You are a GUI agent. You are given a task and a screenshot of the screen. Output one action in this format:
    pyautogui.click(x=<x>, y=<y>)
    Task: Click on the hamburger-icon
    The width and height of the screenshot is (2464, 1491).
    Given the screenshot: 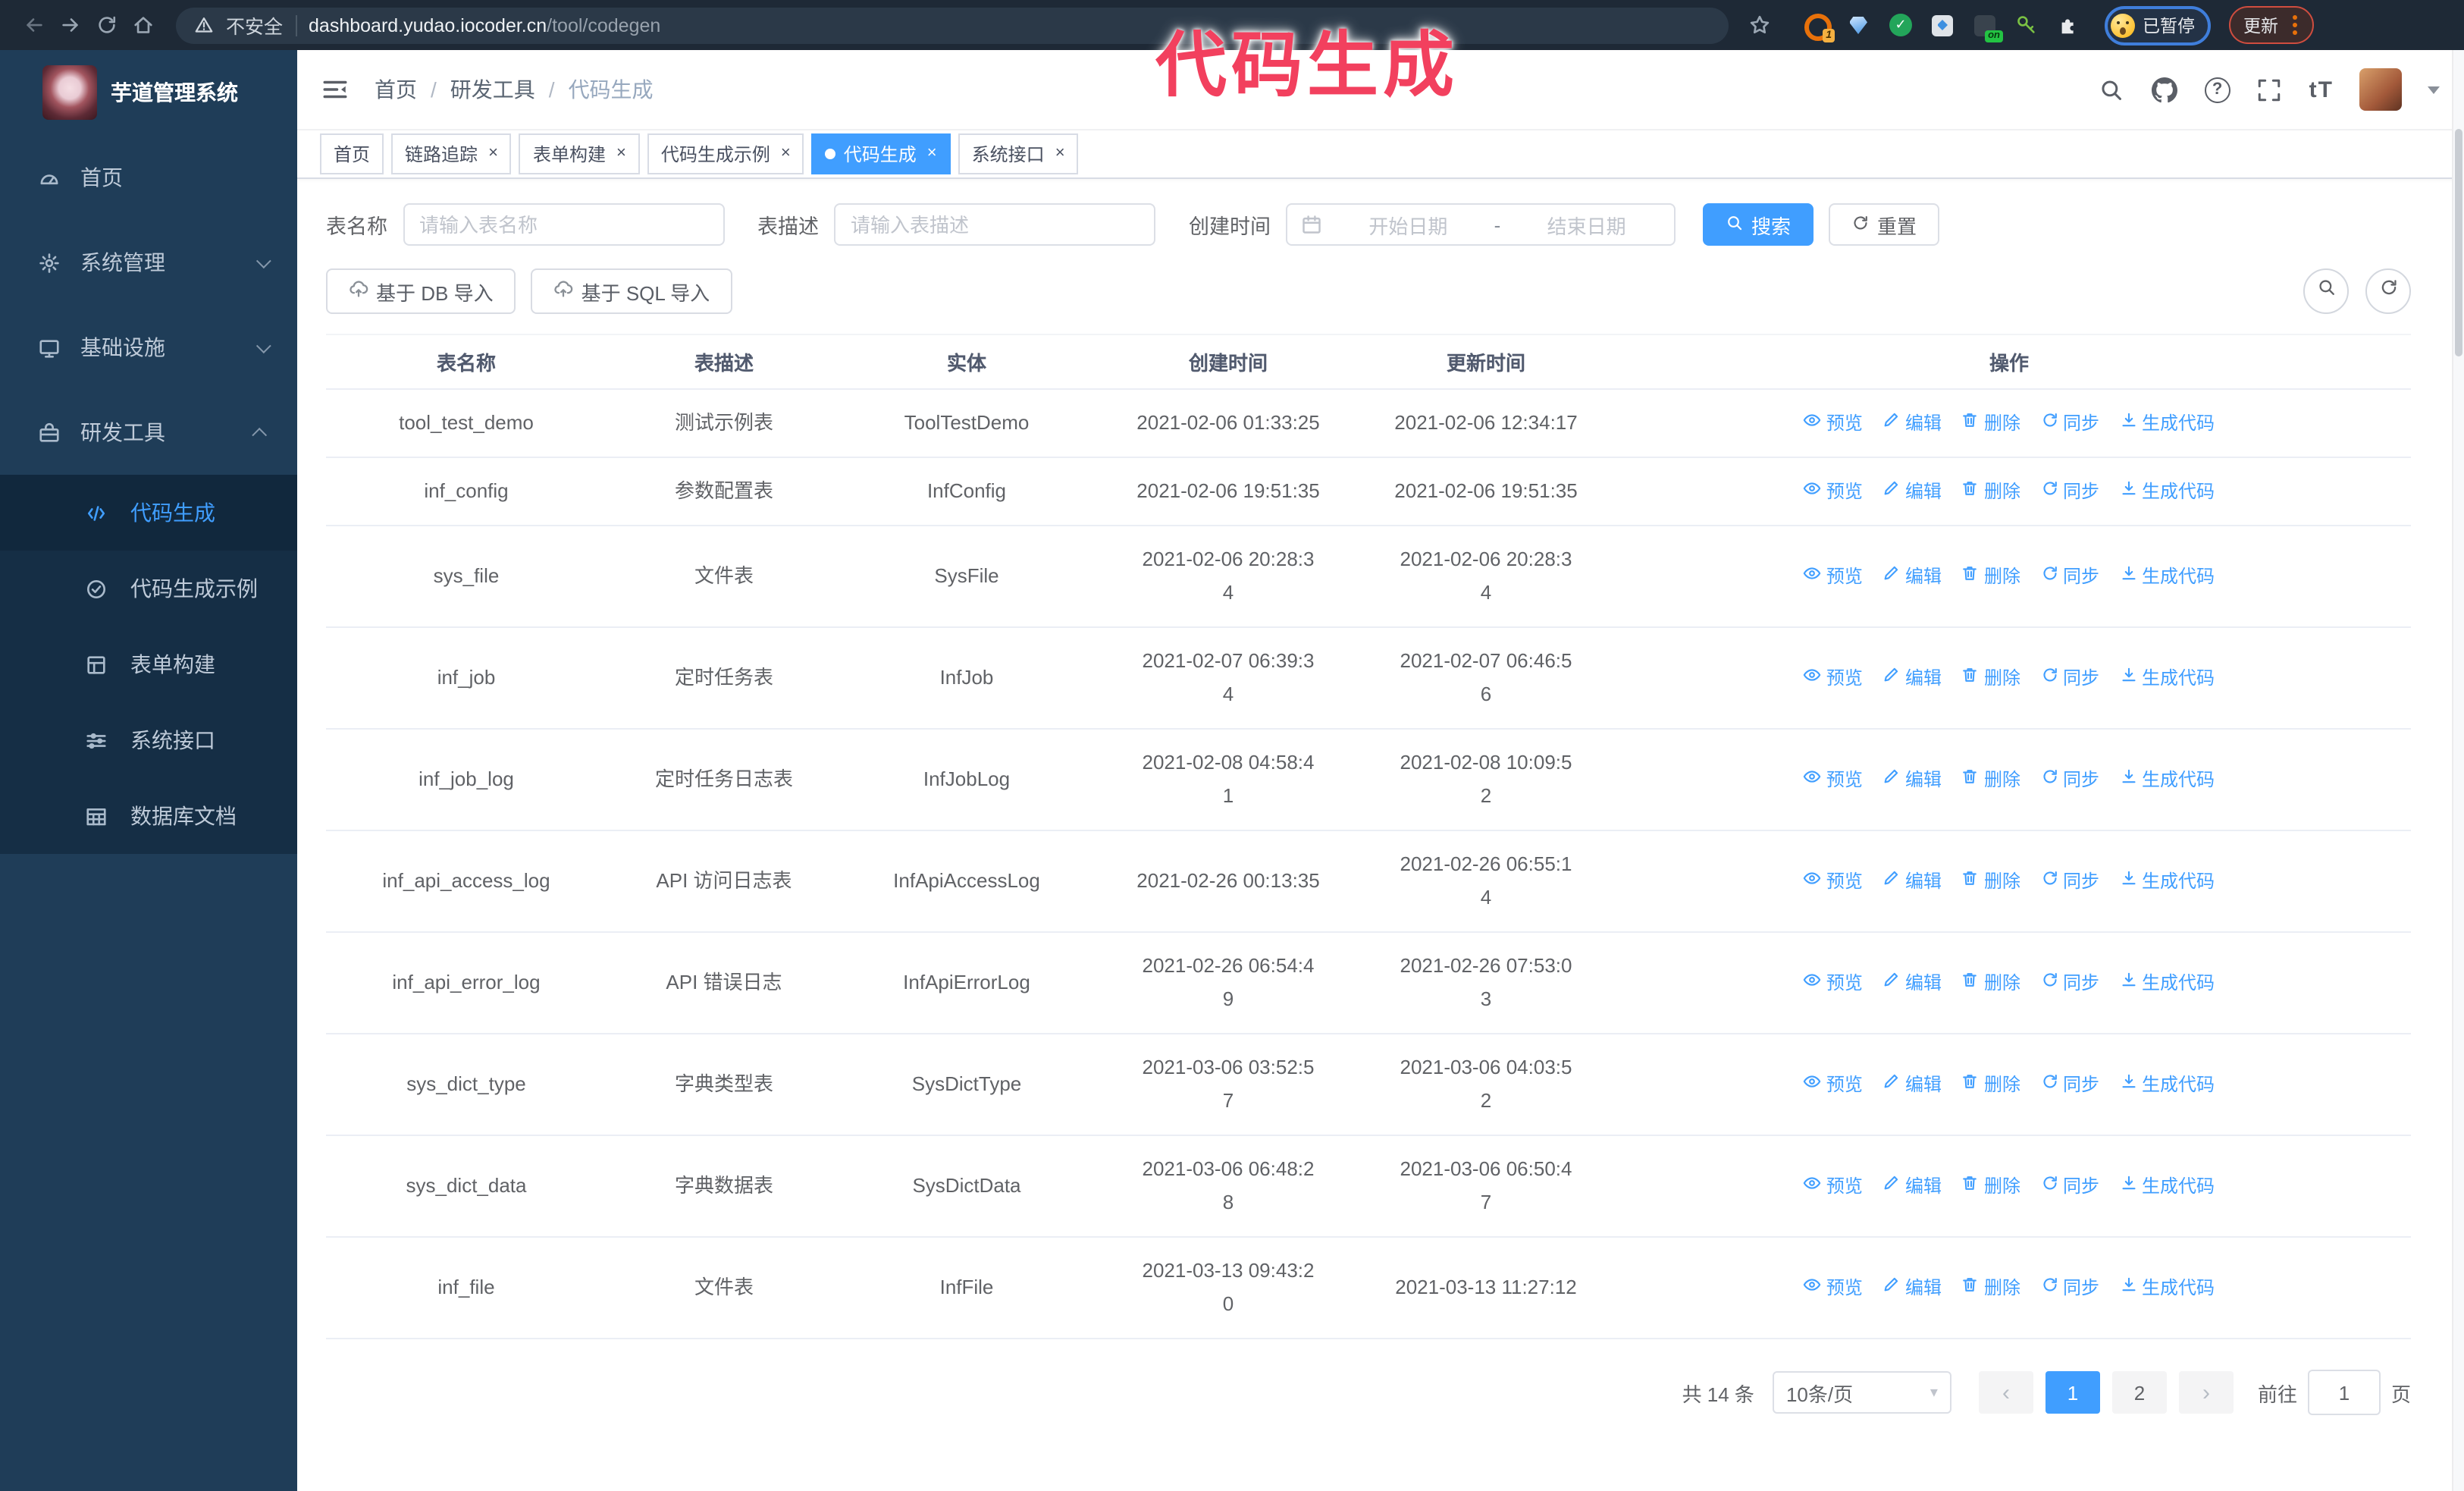 What is the action you would take?
    pyautogui.click(x=335, y=89)
    